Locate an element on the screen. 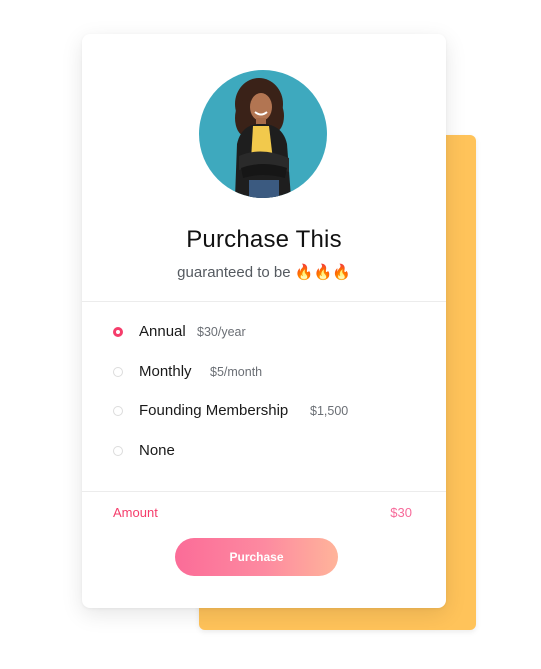  plan-option-none: None is located at coordinates (264, 452).